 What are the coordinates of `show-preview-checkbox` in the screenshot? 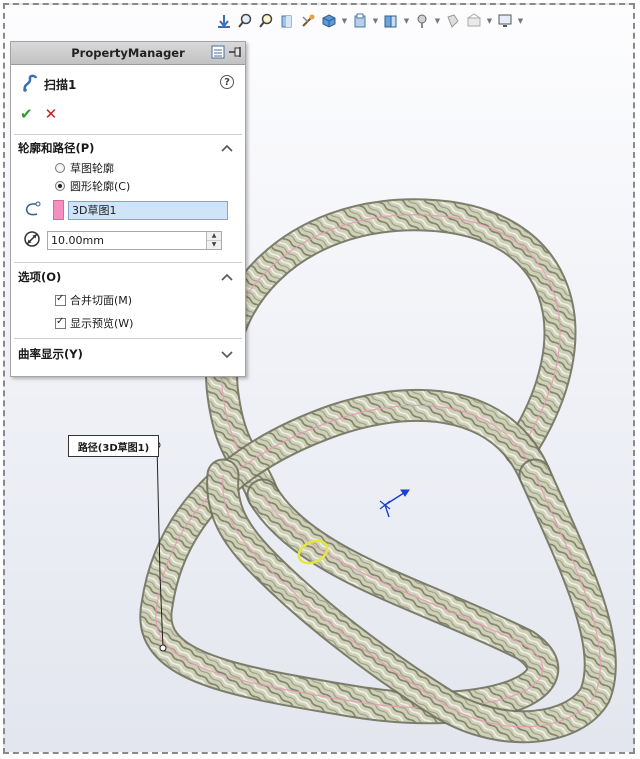 It's located at (60, 322).